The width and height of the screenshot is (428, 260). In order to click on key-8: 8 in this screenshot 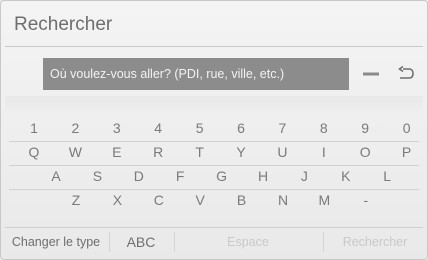, I will do `click(324, 128)`.